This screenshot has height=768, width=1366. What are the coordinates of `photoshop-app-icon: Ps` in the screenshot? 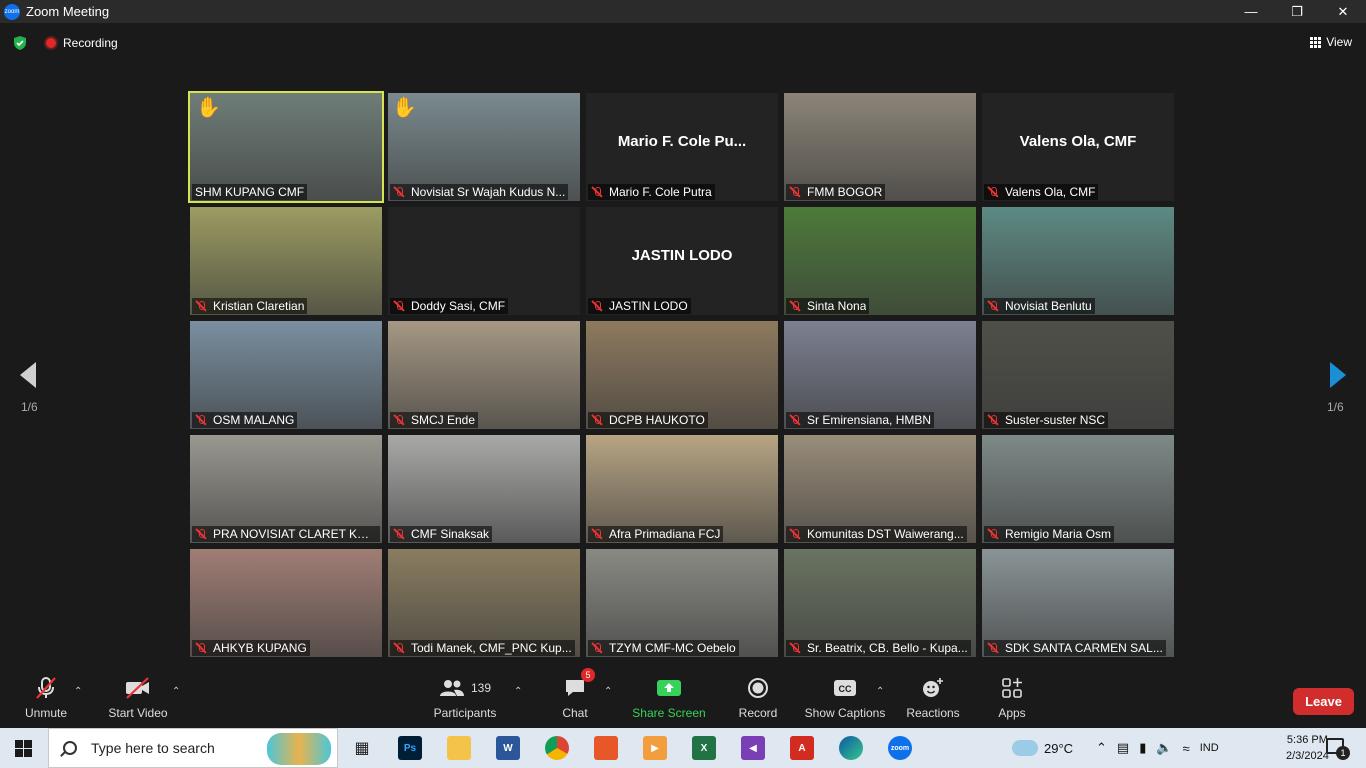 It's located at (410, 748).